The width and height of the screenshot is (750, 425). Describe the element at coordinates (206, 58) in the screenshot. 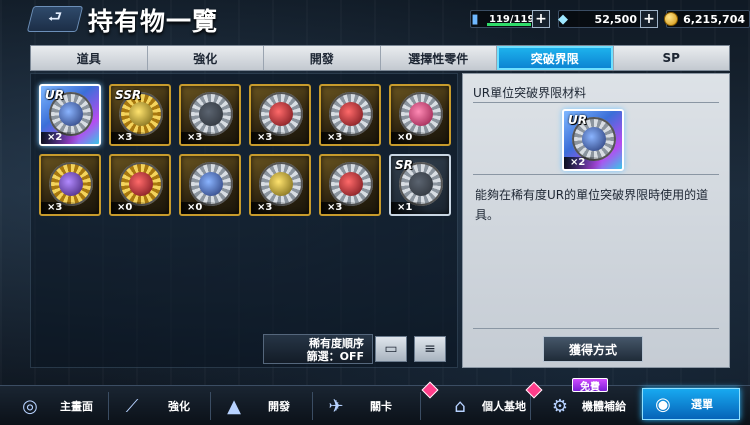

I see `tab-enhance: 強化` at that location.